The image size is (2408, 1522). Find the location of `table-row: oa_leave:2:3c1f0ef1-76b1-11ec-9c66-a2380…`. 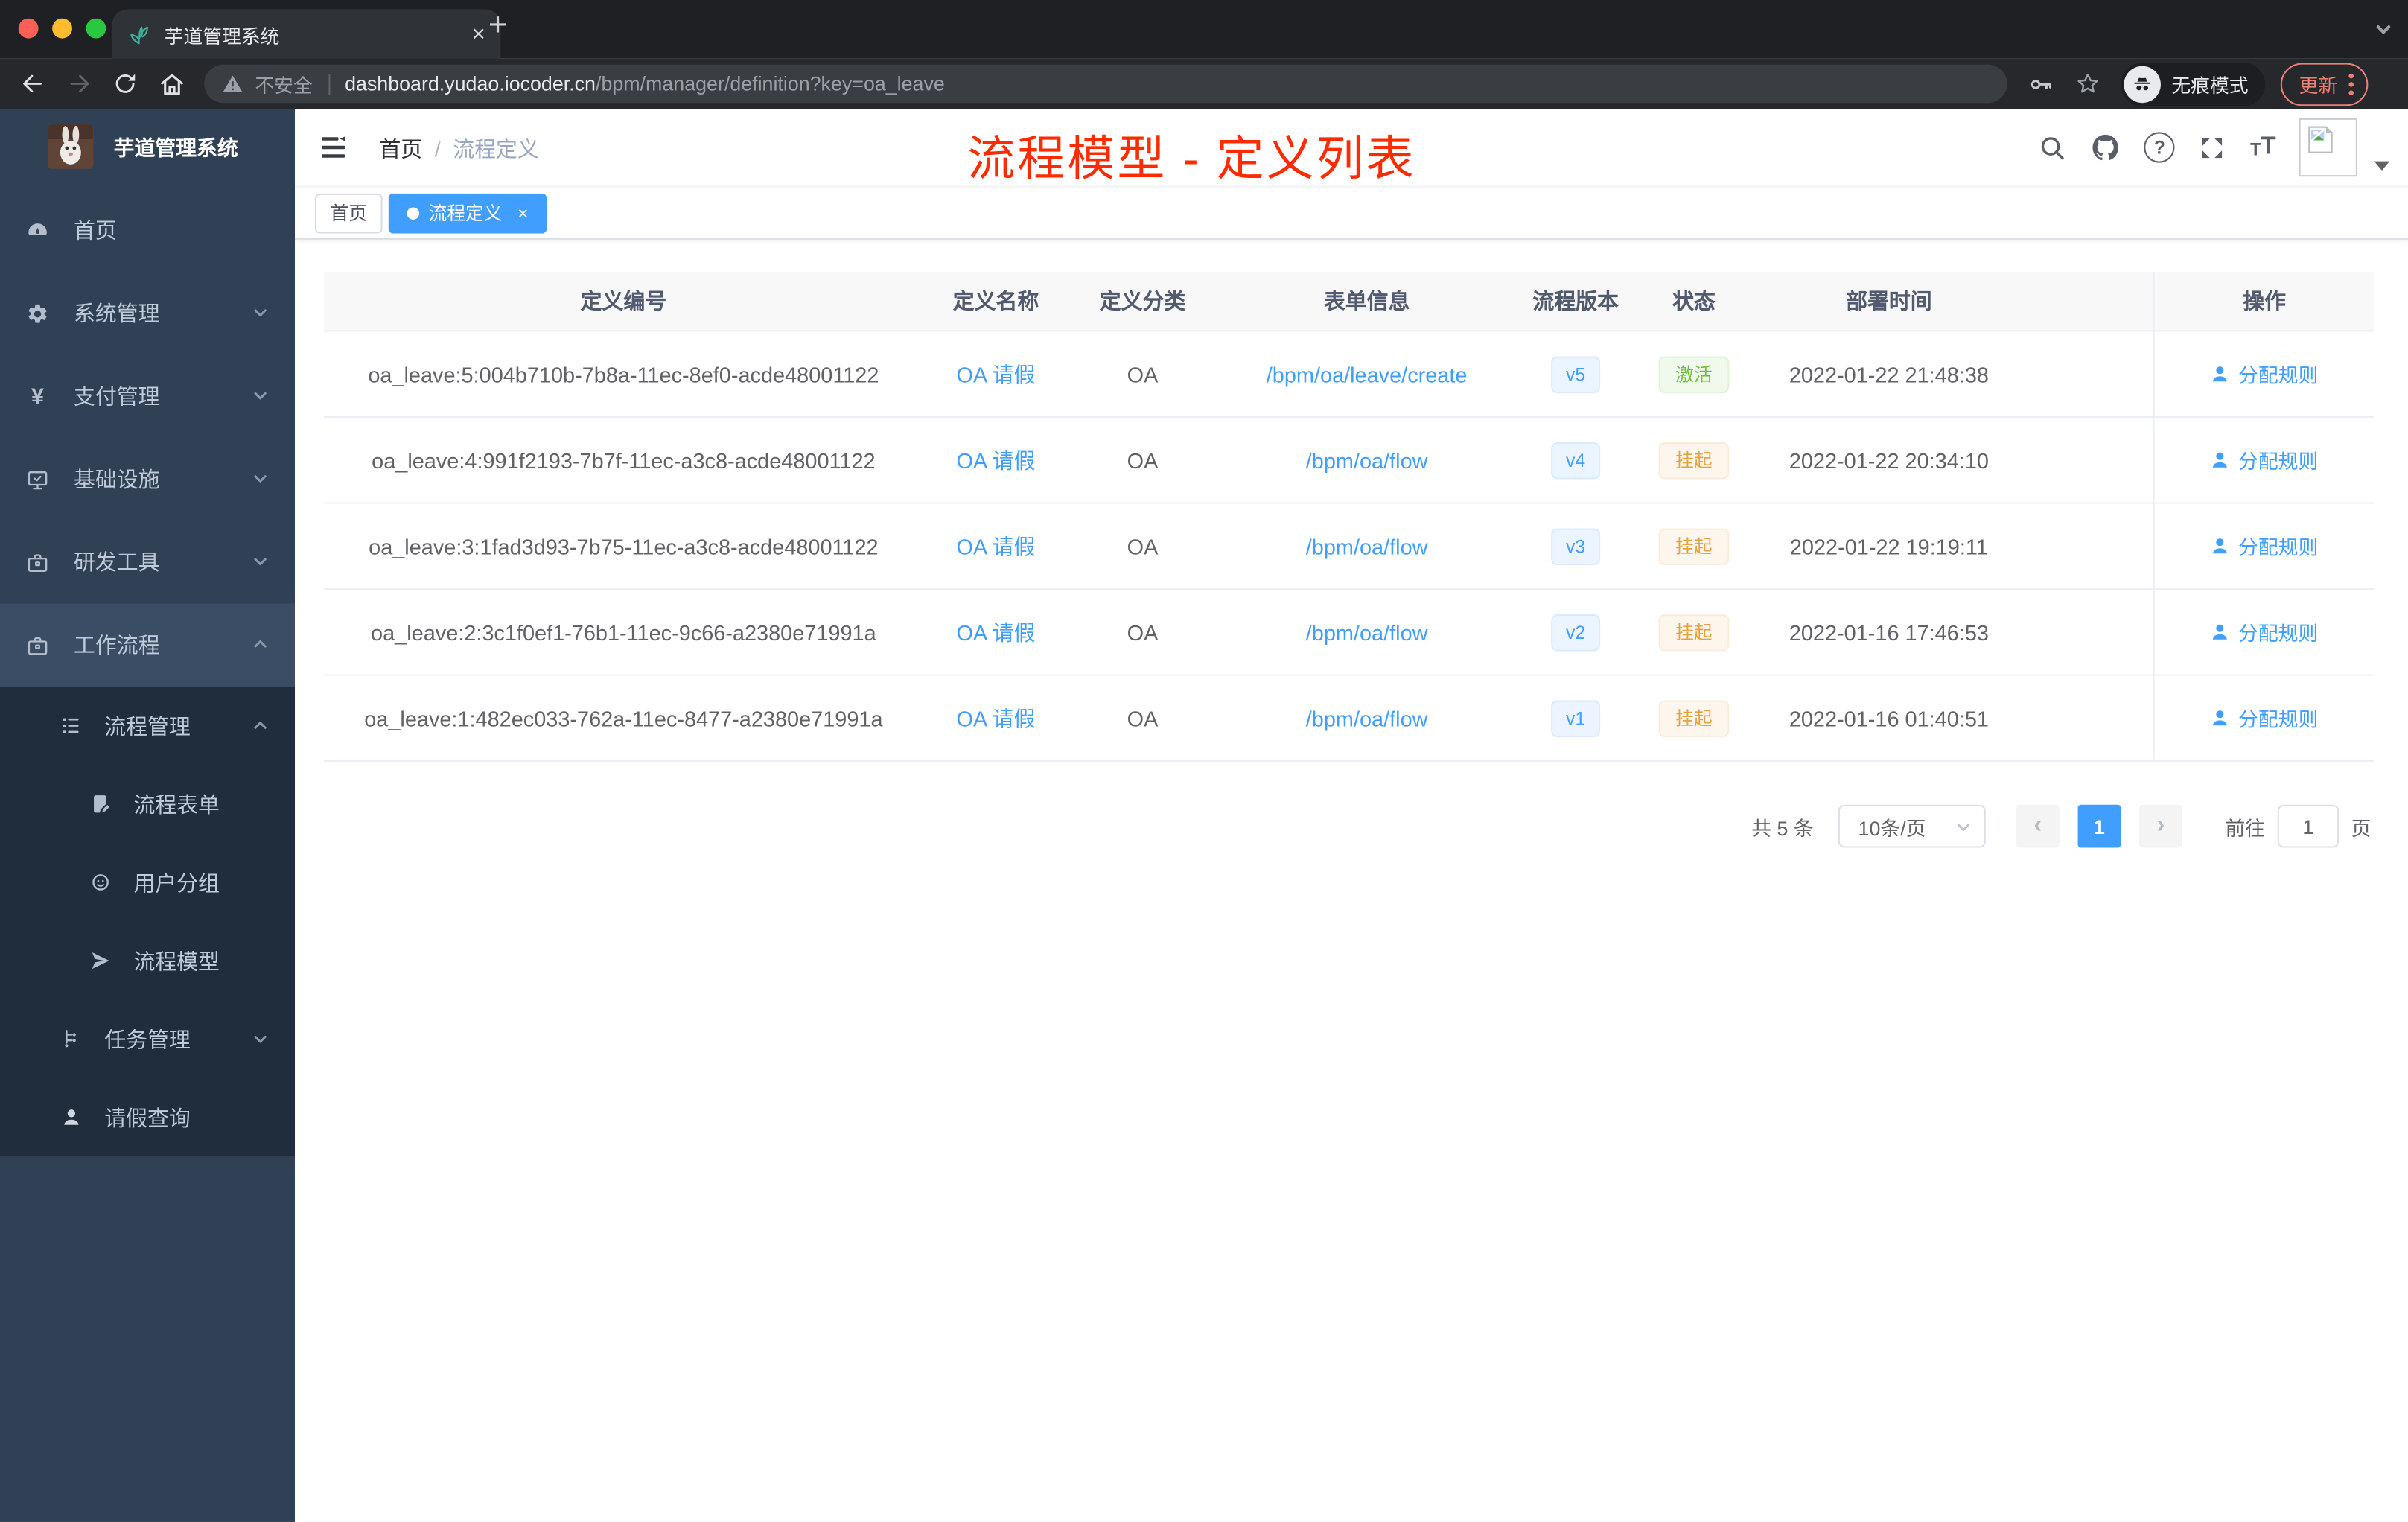

table-row: oa_leave:2:3c1f0ef1-76b1-11ec-9c66-a2380… is located at coordinates (1349, 633).